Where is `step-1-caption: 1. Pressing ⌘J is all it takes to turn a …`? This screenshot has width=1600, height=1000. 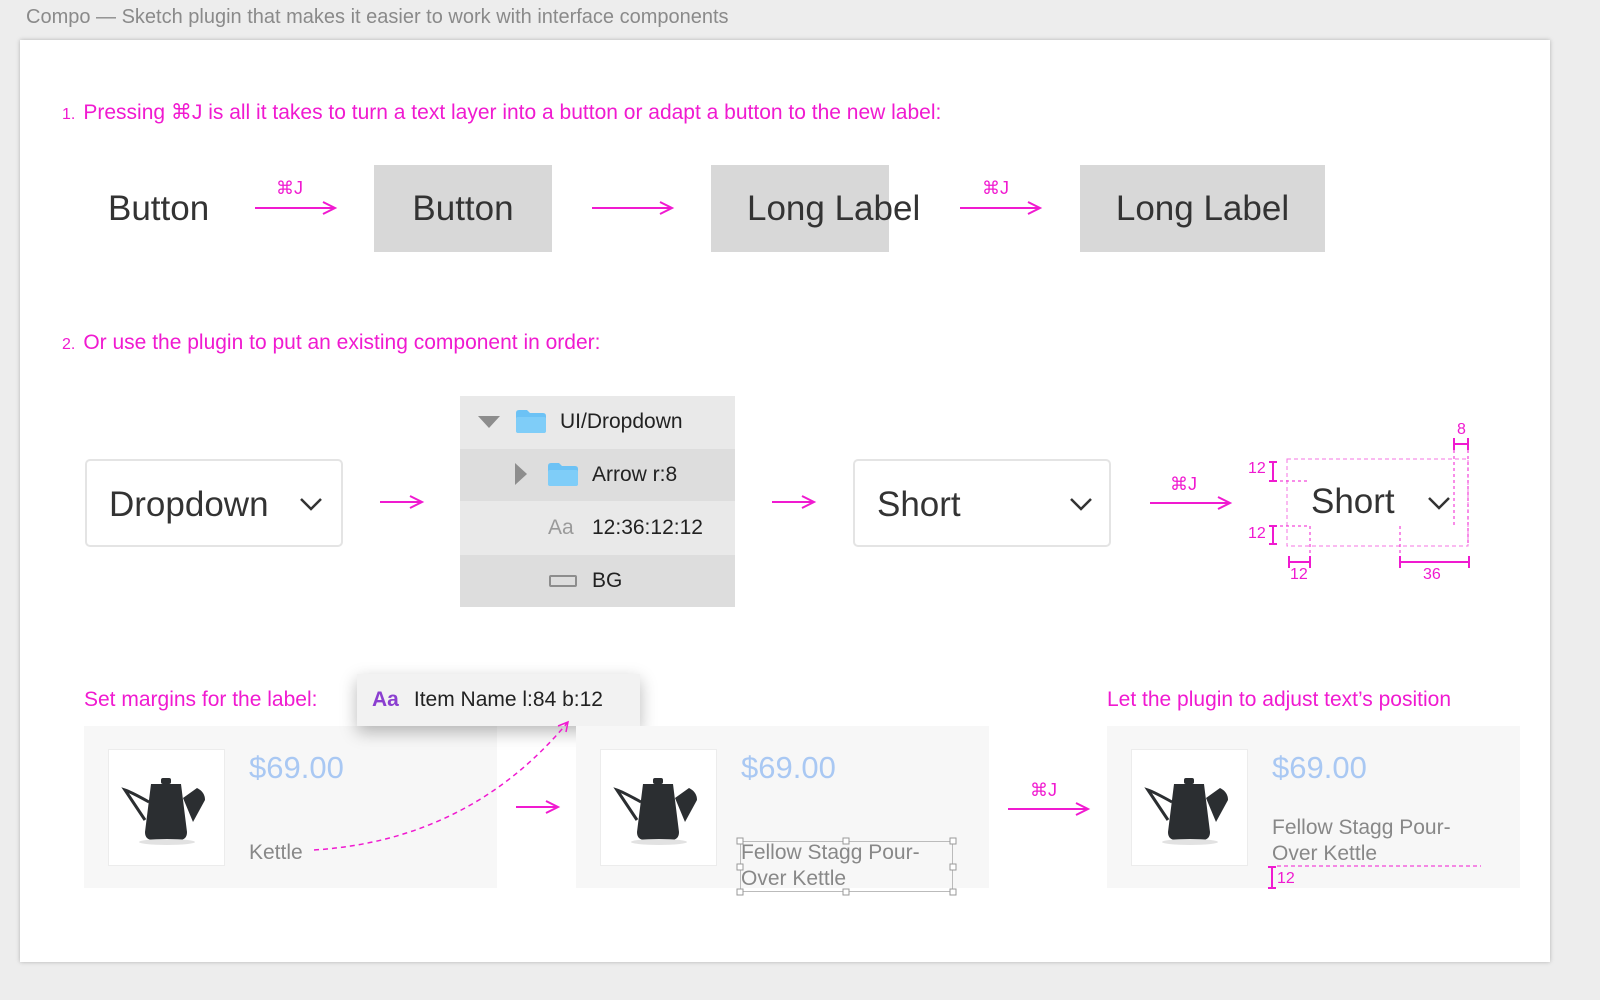
step-1-caption: 1. Pressing ⌘J is all it takes to turn a … is located at coordinates (501, 112).